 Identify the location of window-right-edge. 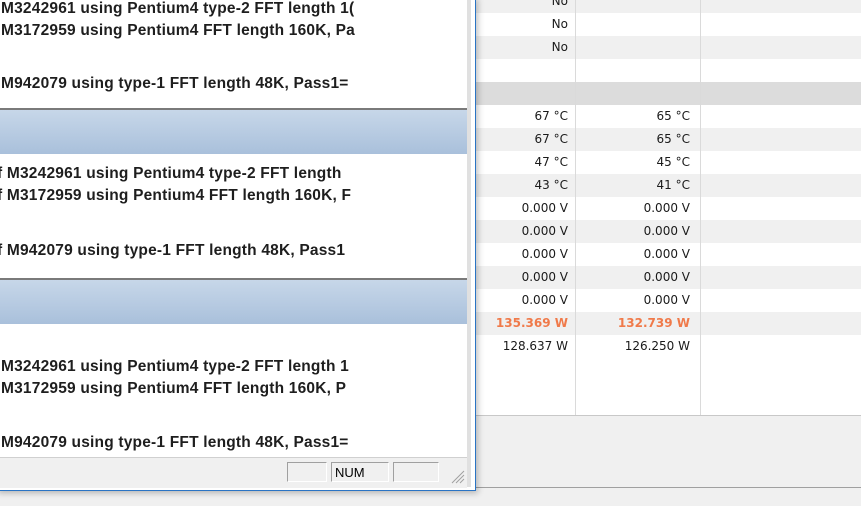
(469, 243).